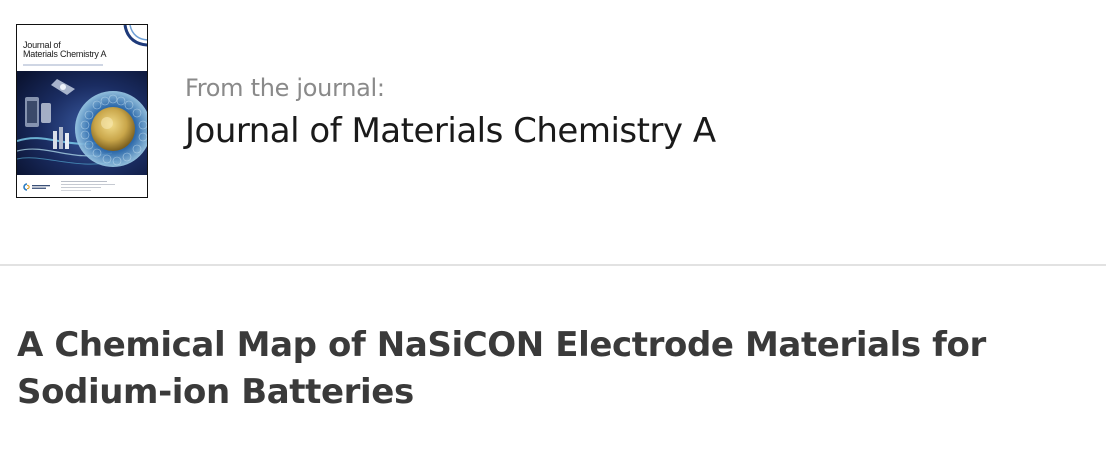 This screenshot has height=450, width=1106. I want to click on cover-title: Journal of Materials Chemistry A, so click(78, 50).